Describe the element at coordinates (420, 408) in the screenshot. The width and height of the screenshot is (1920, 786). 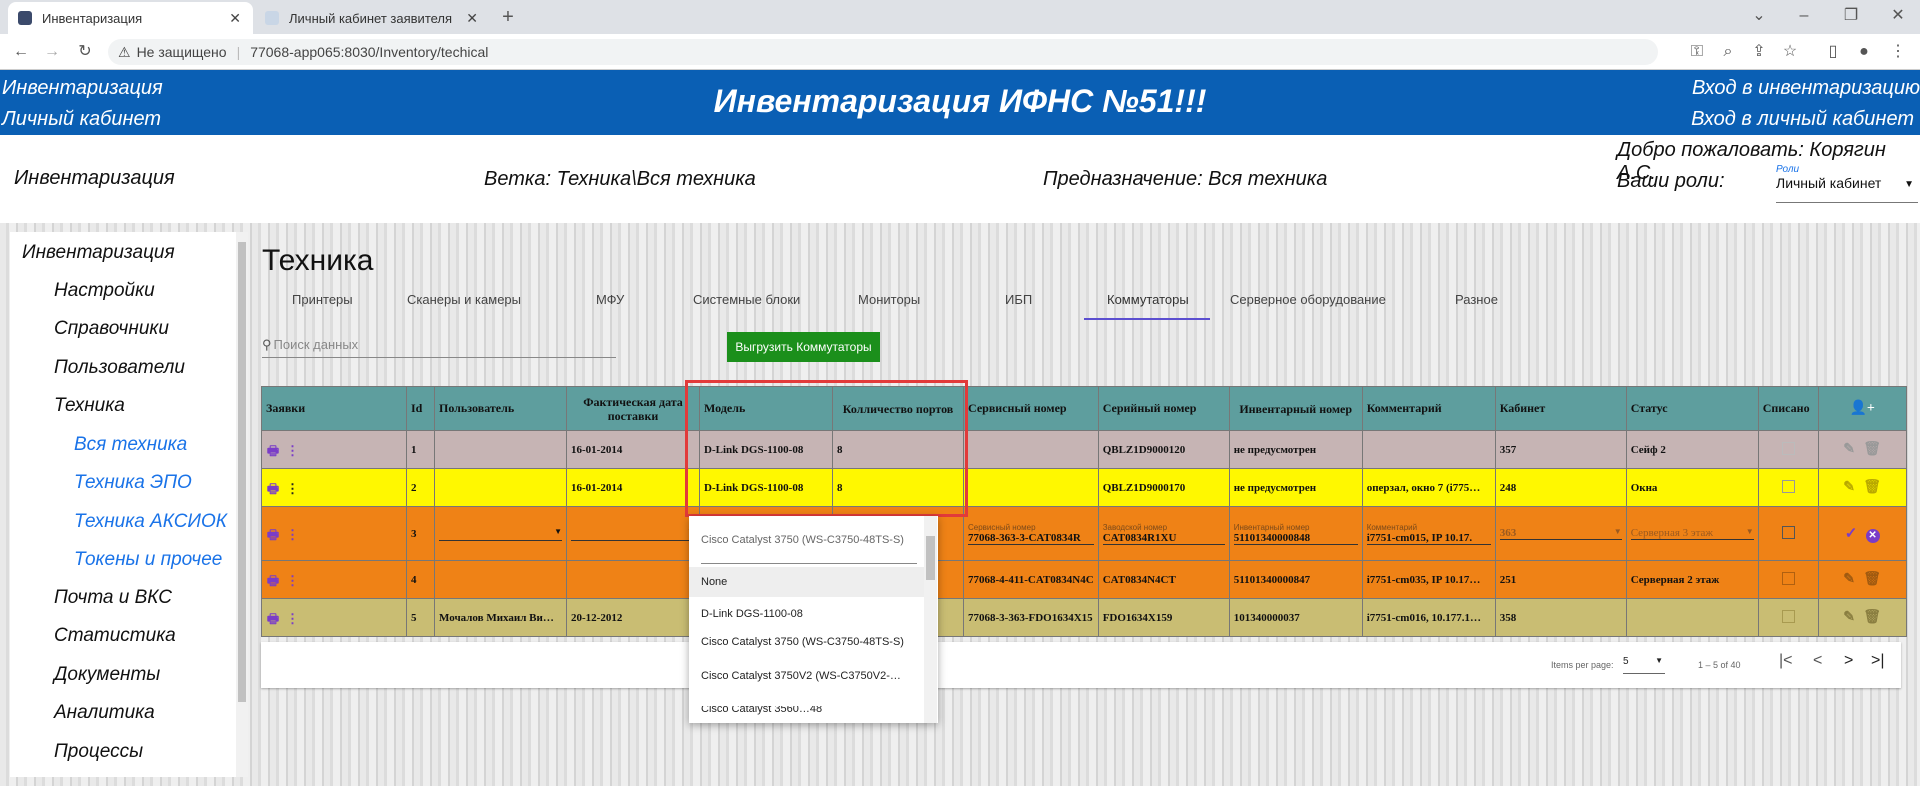
I see `col-header-id: Id` at that location.